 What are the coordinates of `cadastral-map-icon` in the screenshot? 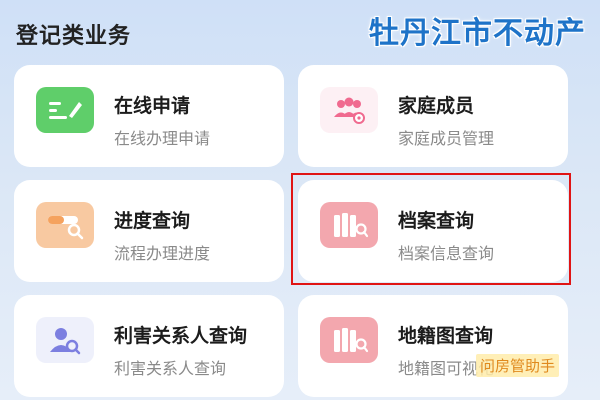 It's located at (349, 340).